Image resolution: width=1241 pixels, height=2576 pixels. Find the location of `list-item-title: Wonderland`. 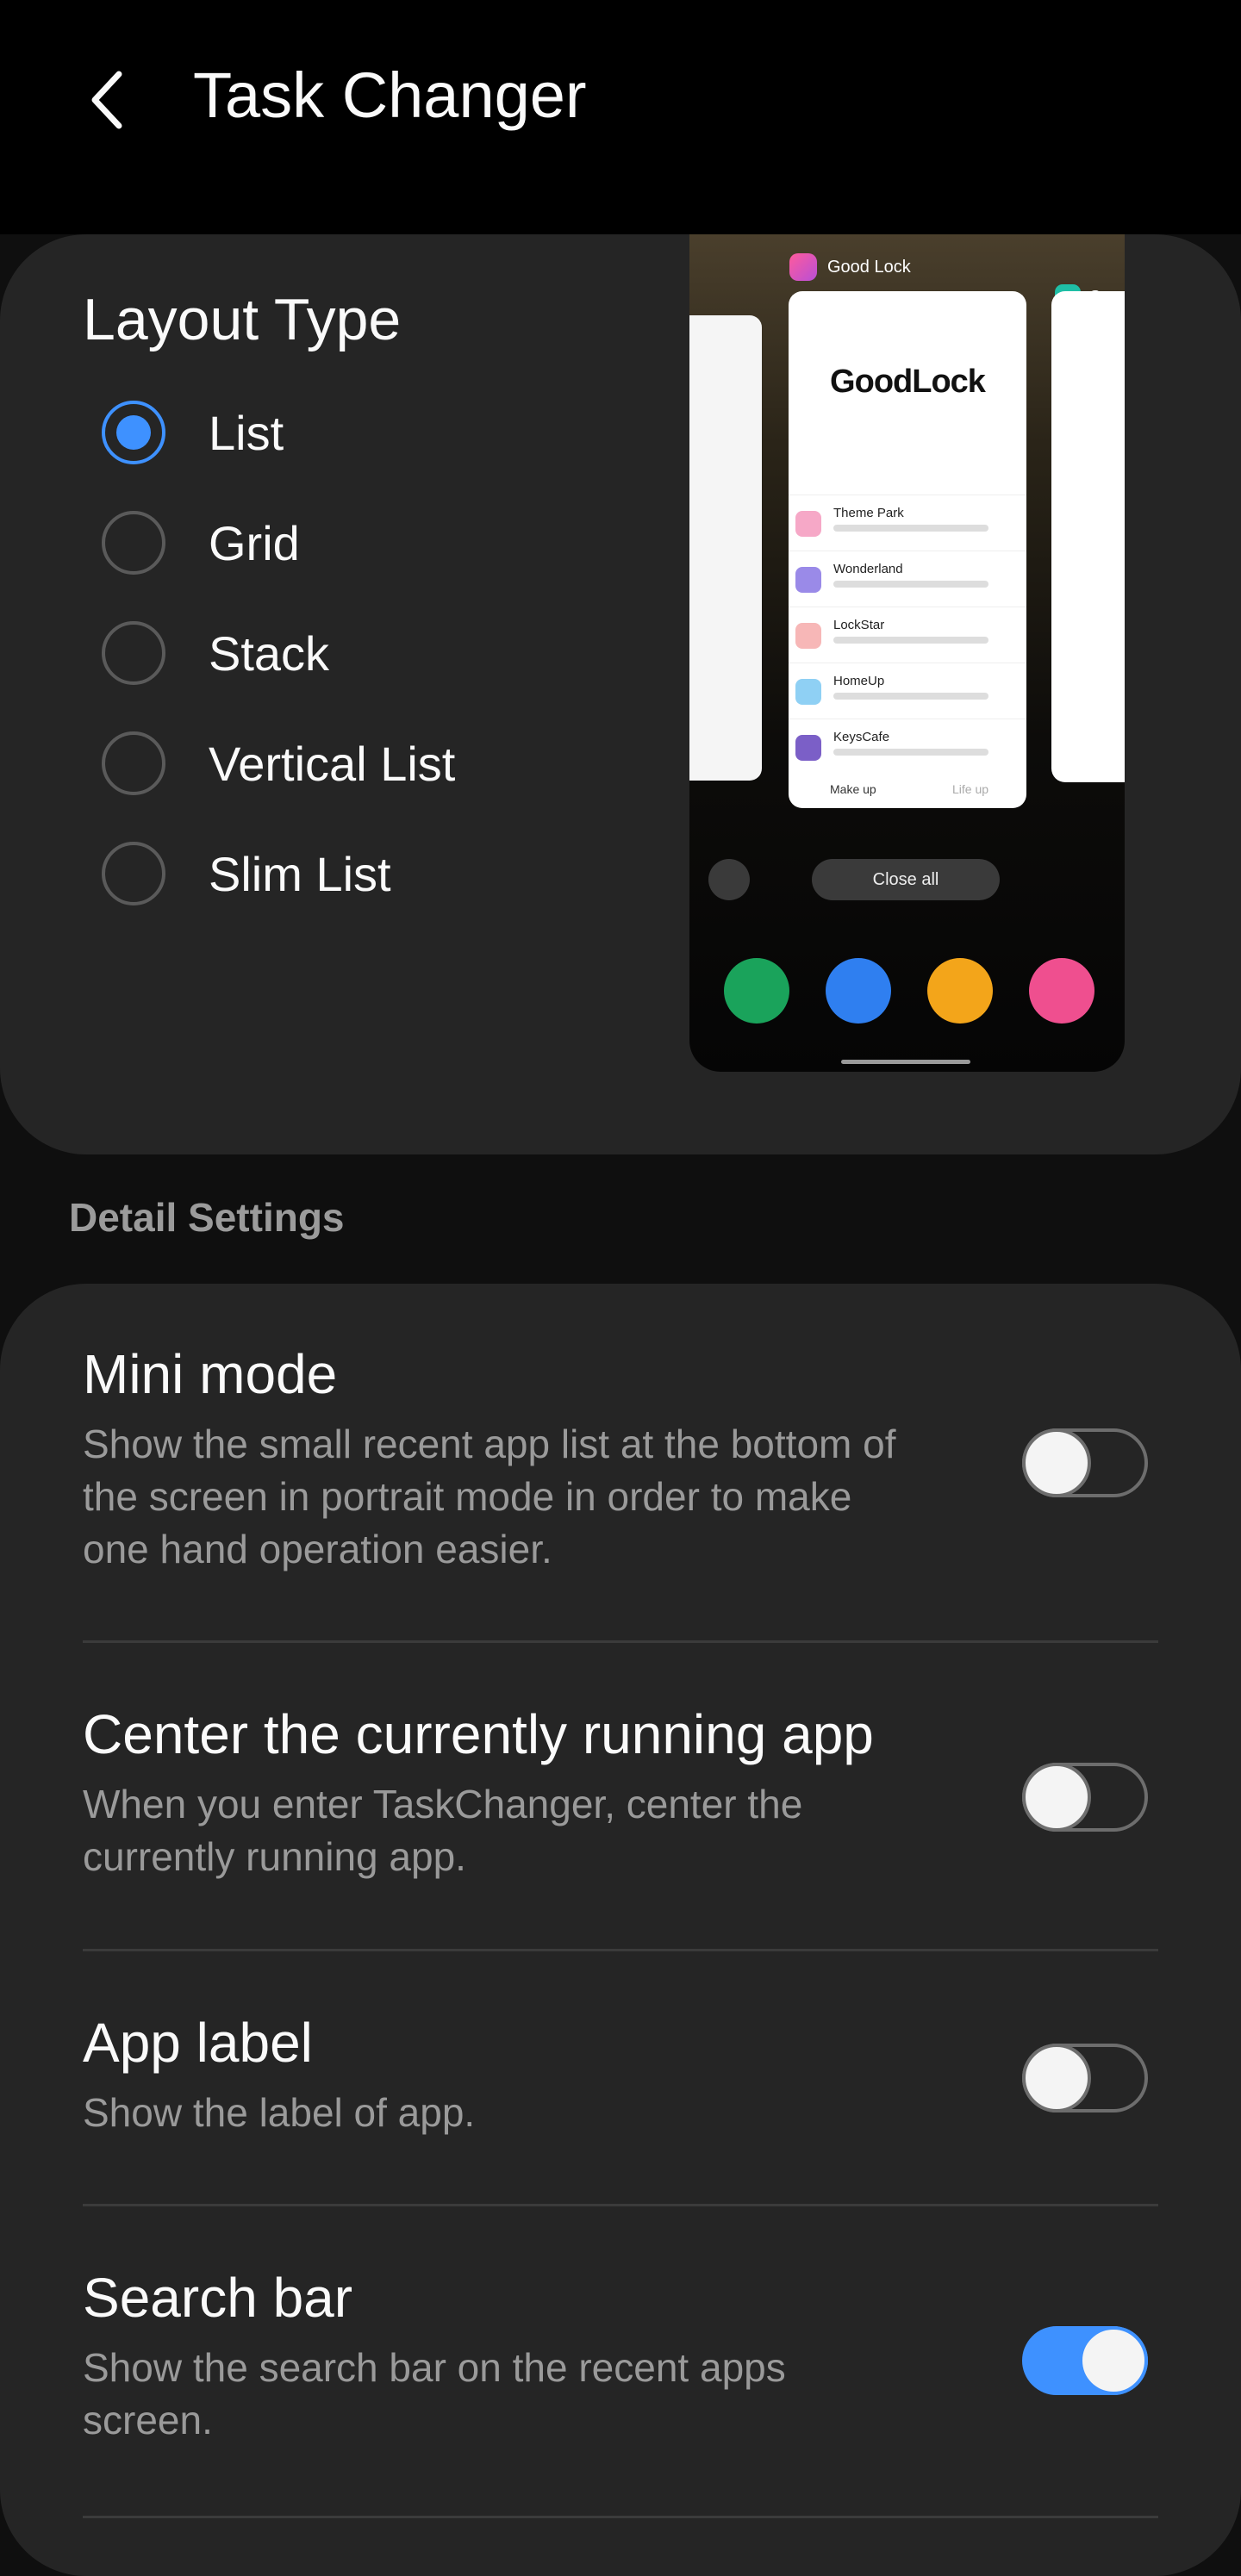

list-item-title: Wonderland is located at coordinates (868, 569).